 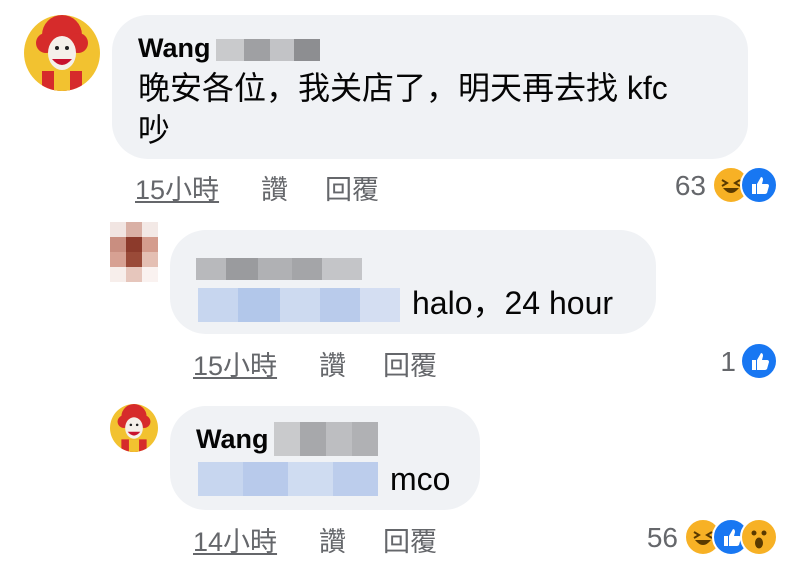 What do you see at coordinates (325, 458) in the screenshot?
I see `comment-bubble: Wang mco` at bounding box center [325, 458].